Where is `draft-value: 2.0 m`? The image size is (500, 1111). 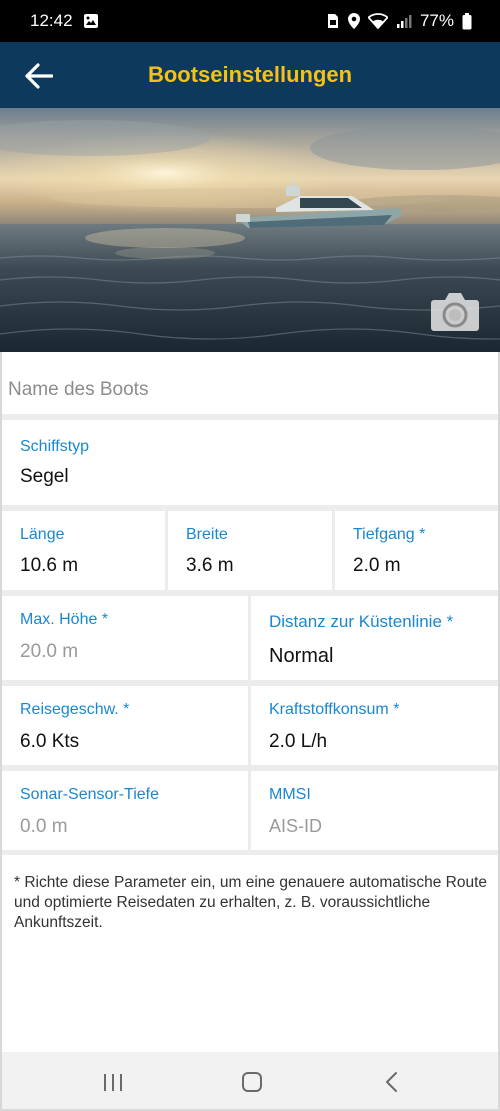
draft-value: 2.0 m is located at coordinates (377, 565).